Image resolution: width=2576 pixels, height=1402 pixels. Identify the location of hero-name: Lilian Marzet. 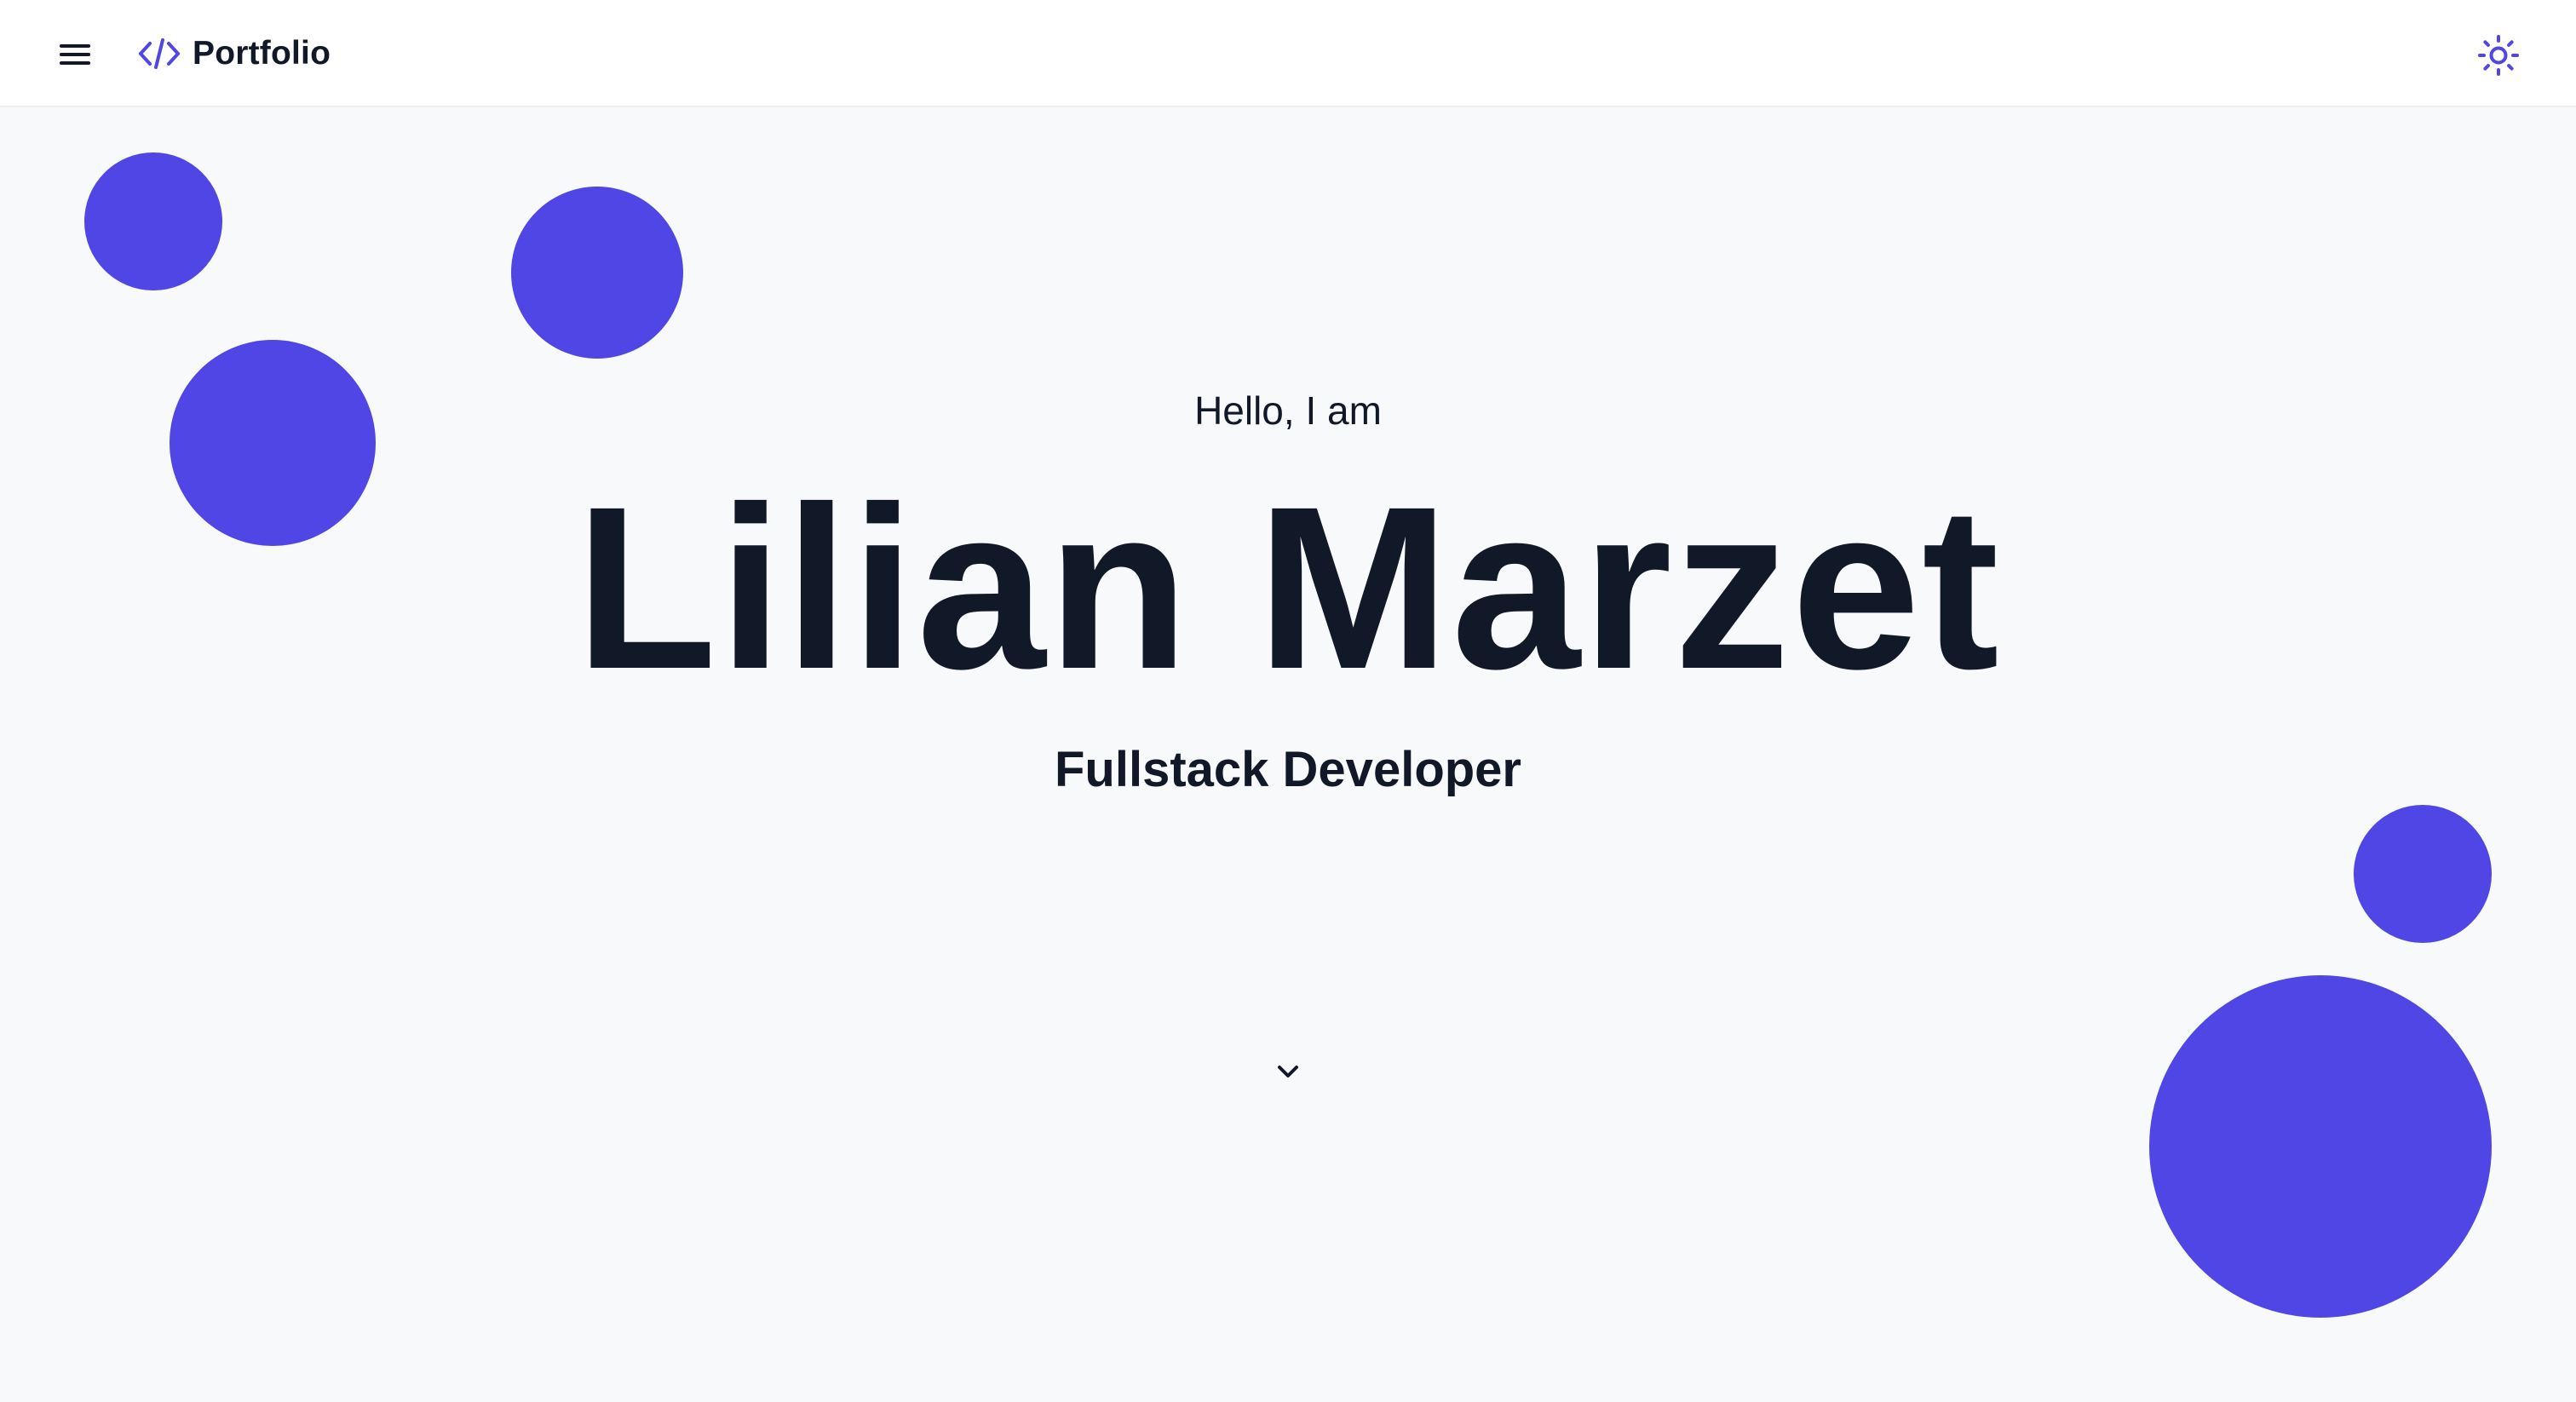
(1288, 587).